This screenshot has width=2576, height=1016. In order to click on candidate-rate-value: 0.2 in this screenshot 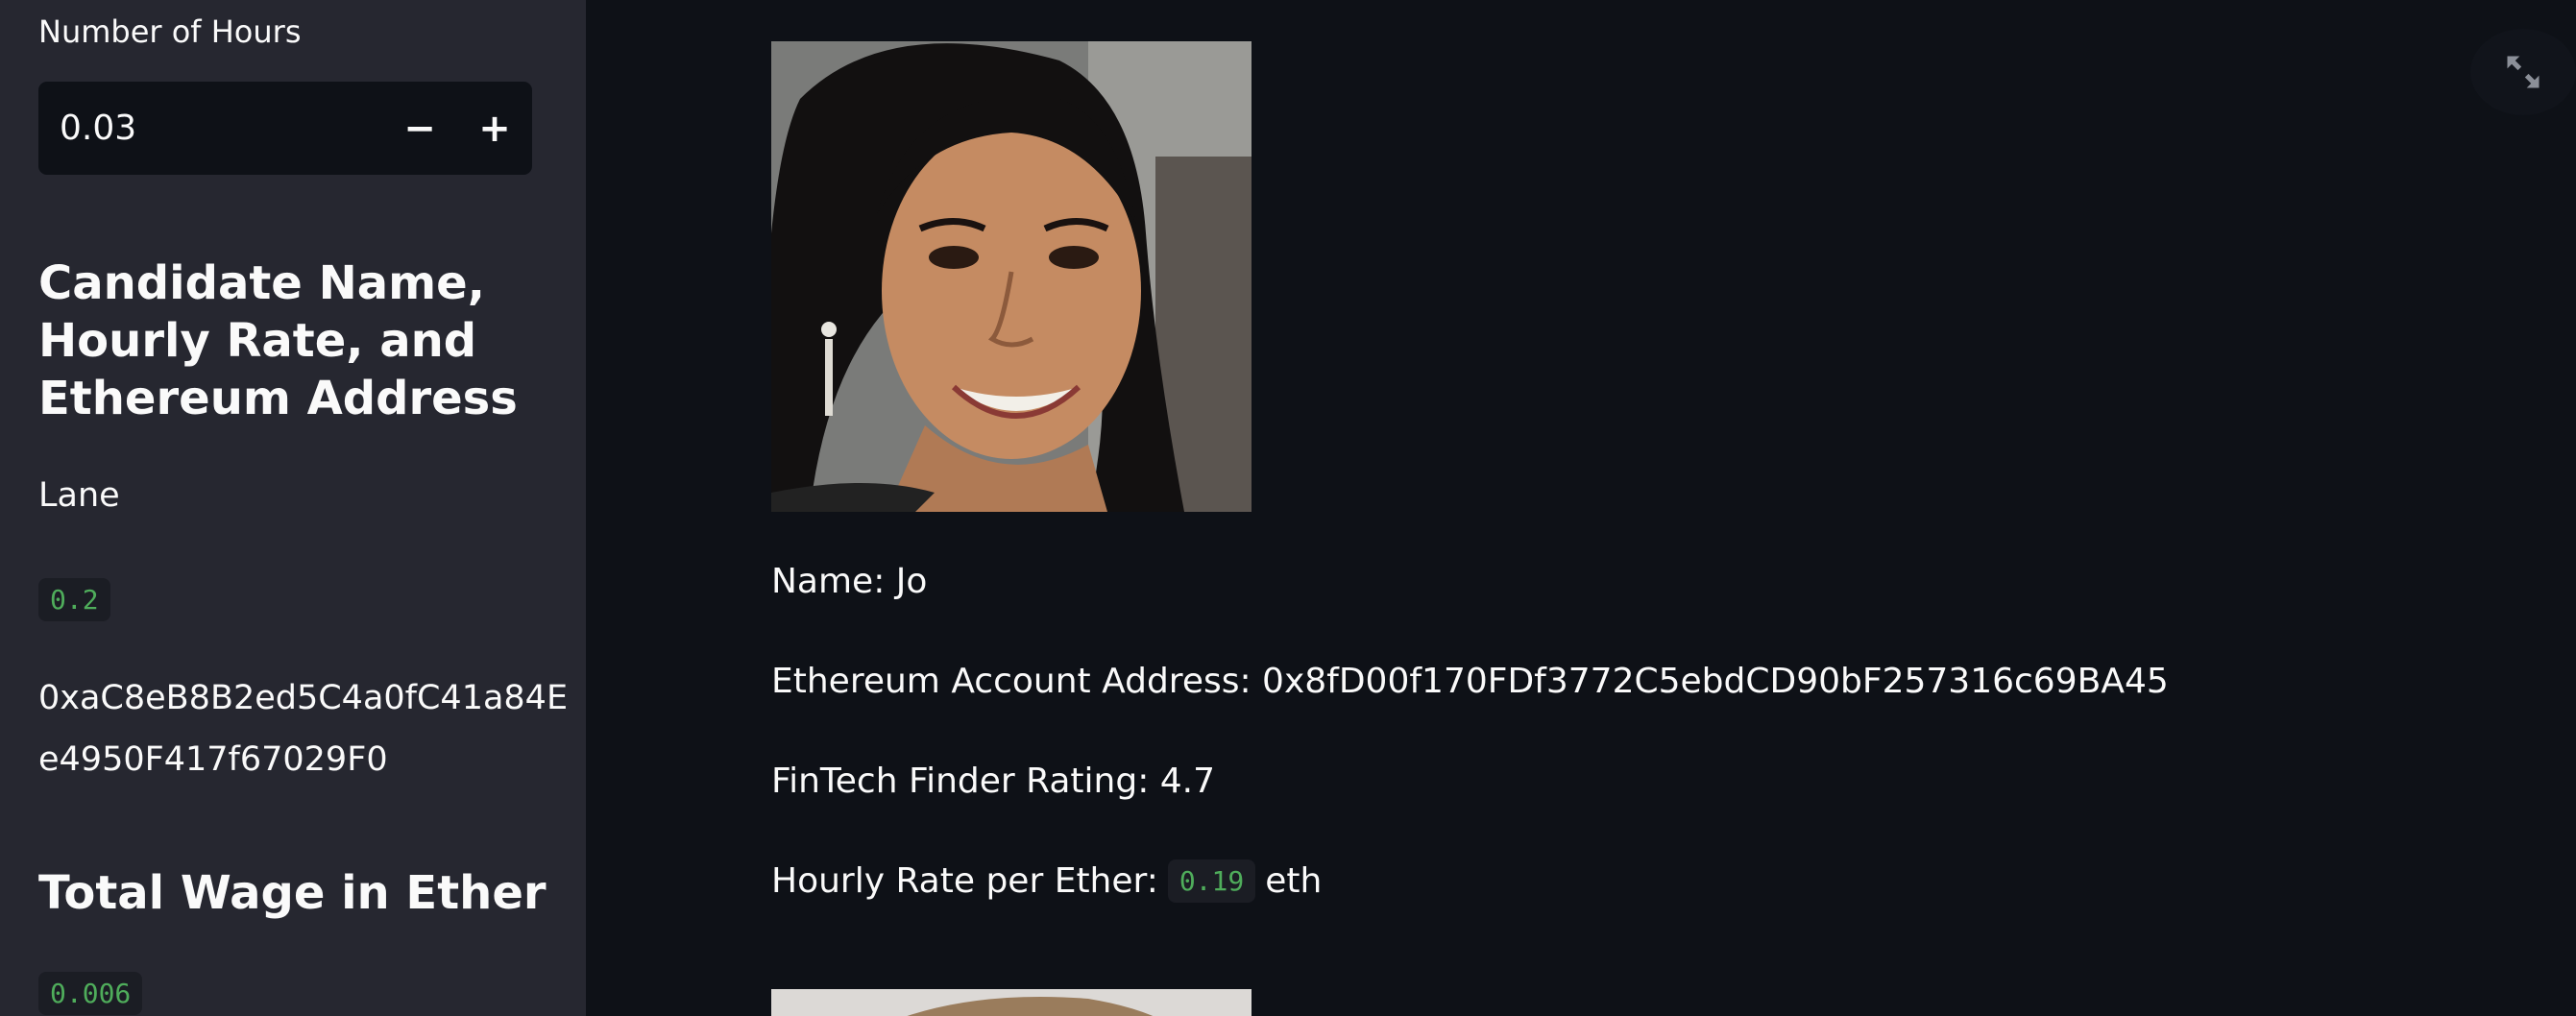, I will do `click(74, 599)`.